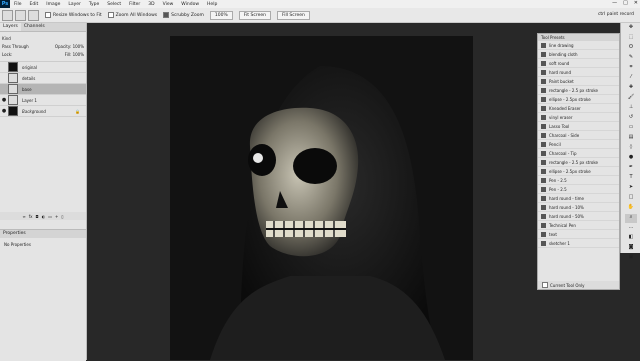 This screenshot has height=361, width=640. What do you see at coordinates (631, 88) in the screenshot?
I see `healing-icon: ✚` at bounding box center [631, 88].